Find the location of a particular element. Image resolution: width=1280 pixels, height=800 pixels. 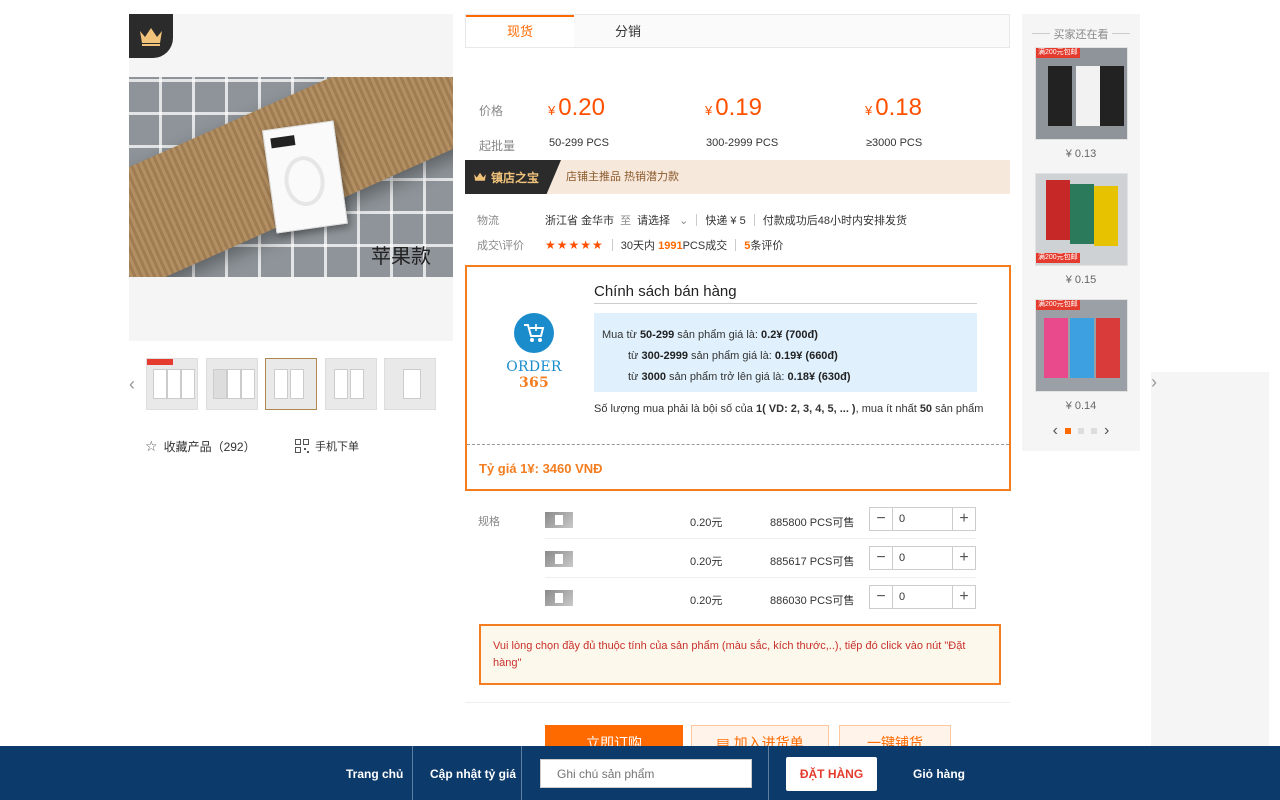

tier-price: ¥0.18 is located at coordinates (893, 107).